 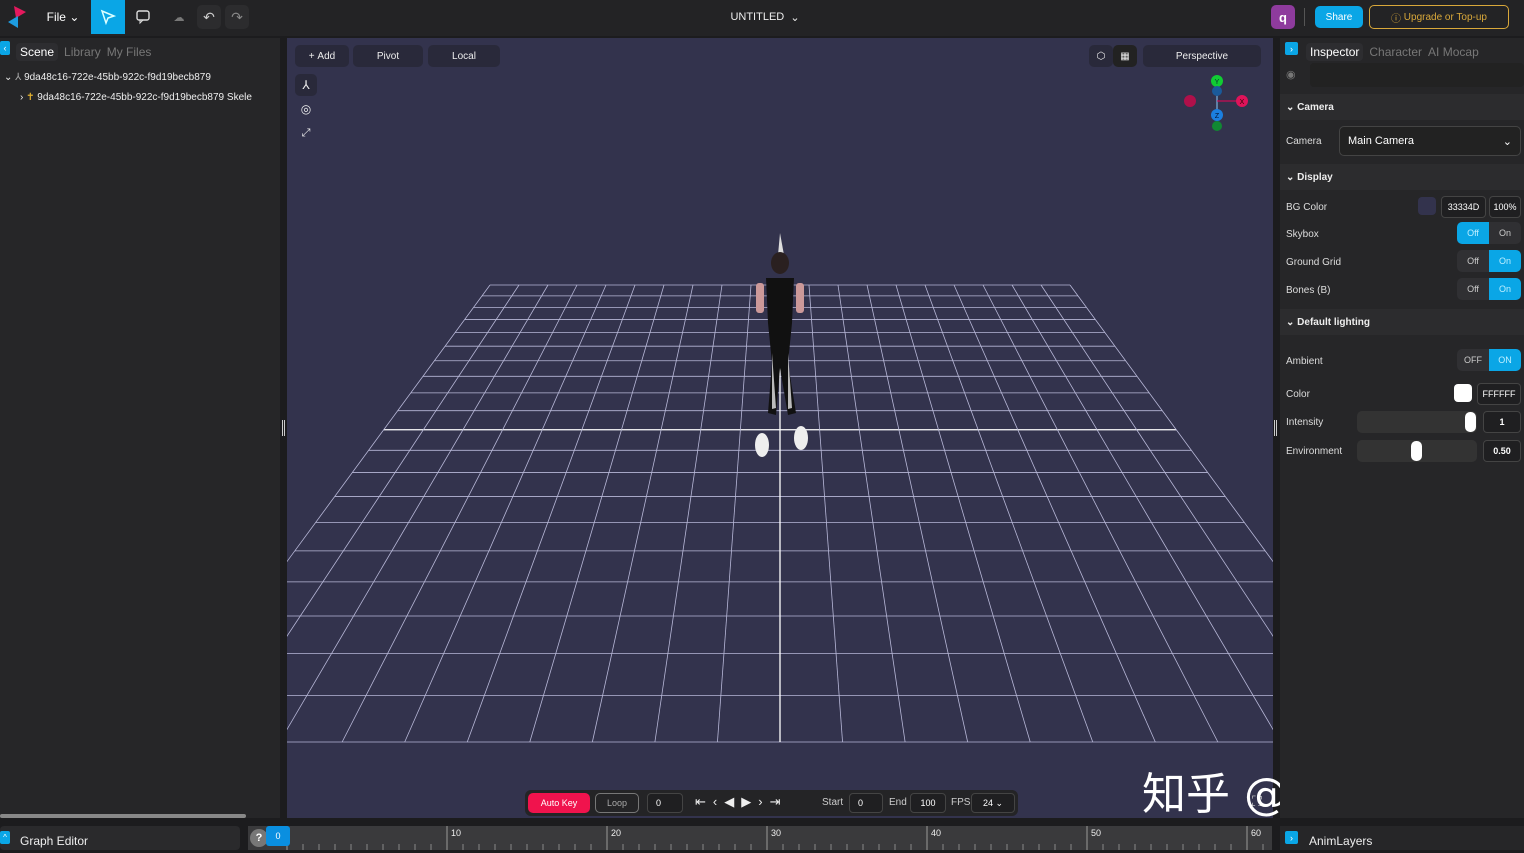 What do you see at coordinates (1453, 52) in the screenshot?
I see `tab-ai-mocap: AI Mocap` at bounding box center [1453, 52].